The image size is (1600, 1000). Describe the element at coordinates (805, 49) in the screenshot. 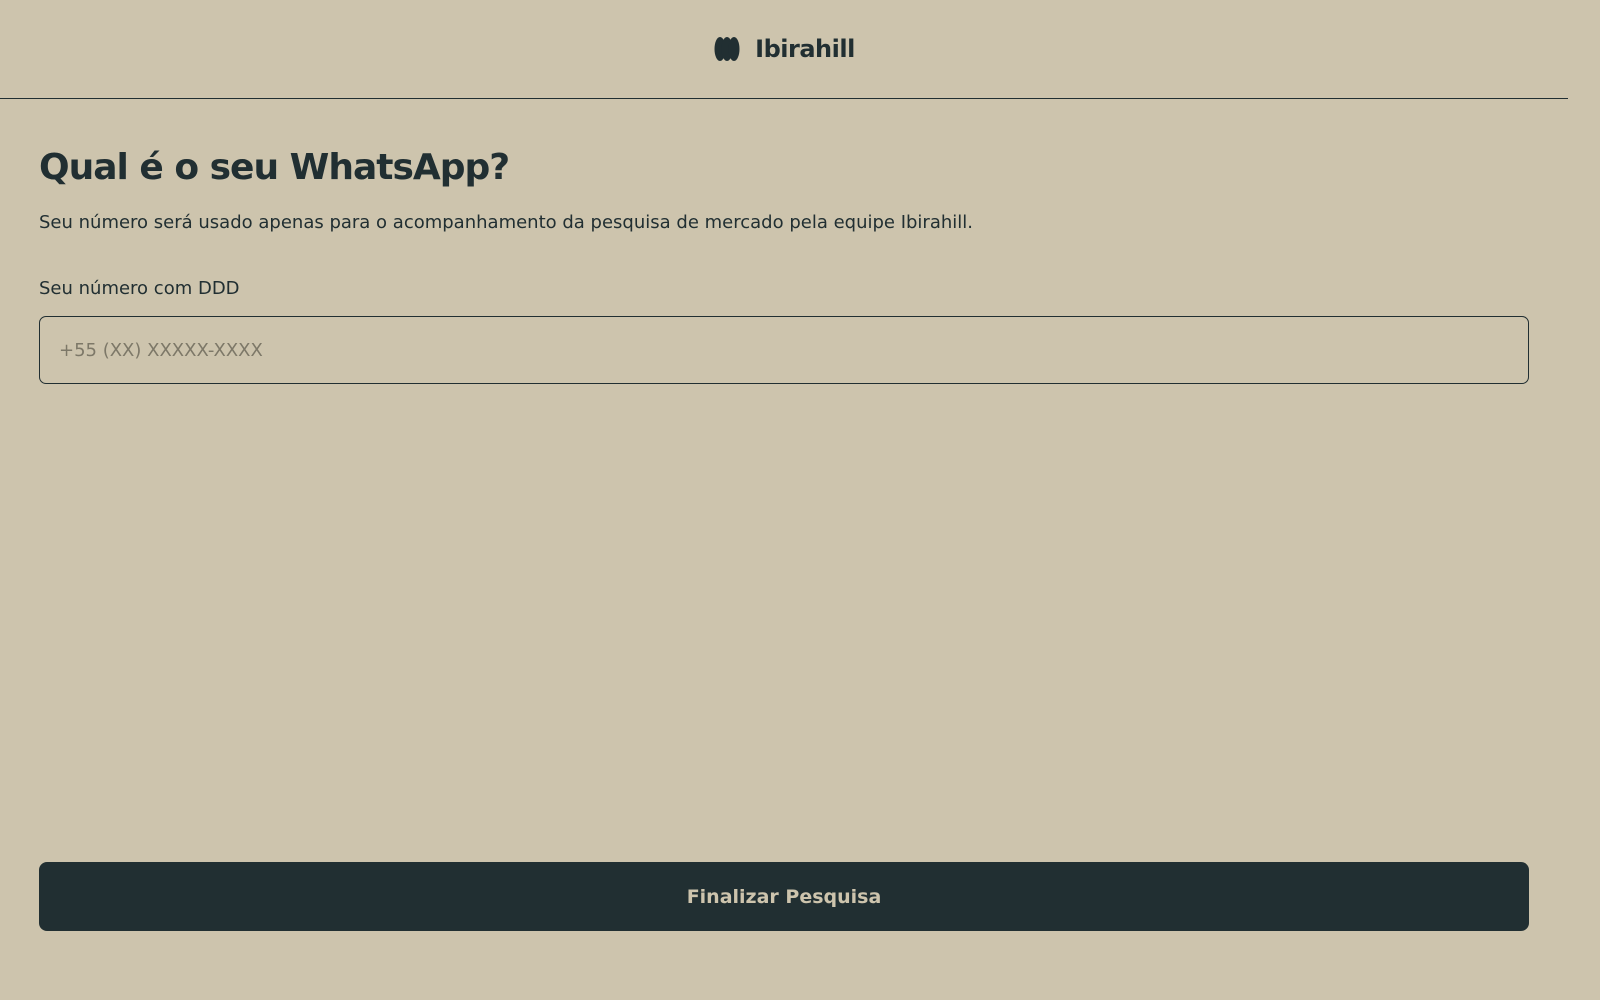

I see `brand-name: Ibirahill` at that location.